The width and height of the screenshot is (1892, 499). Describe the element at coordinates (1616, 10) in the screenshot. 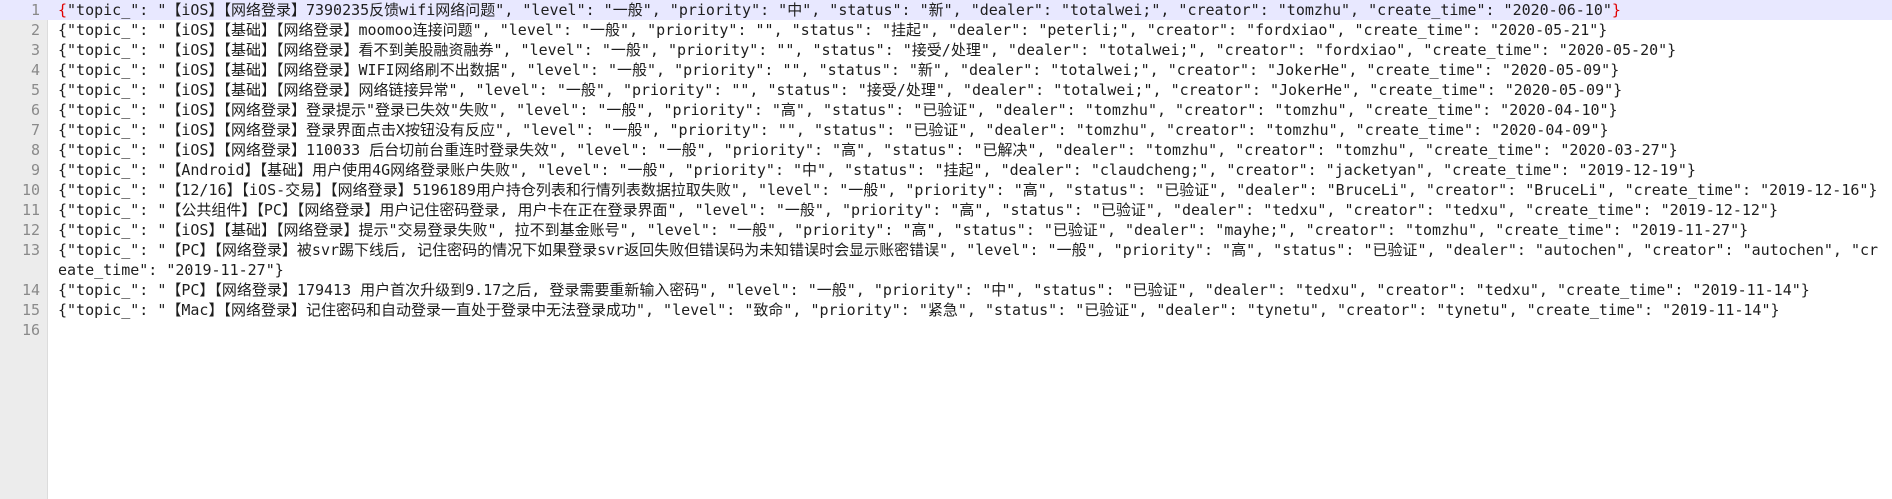

I see `close-brace-highlight: }` at that location.